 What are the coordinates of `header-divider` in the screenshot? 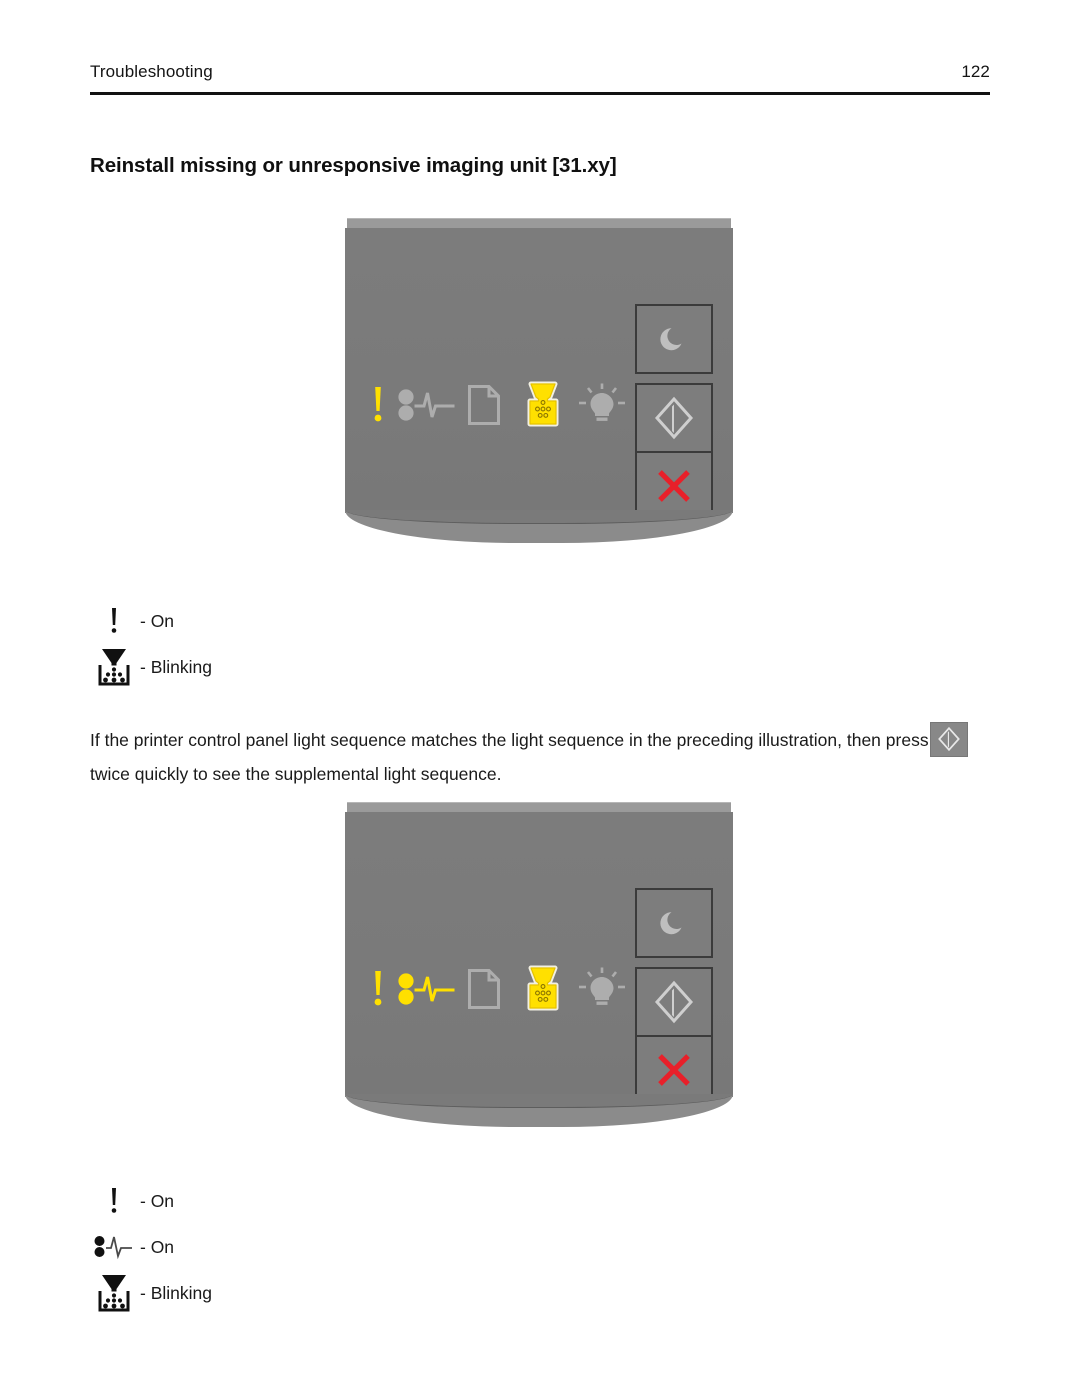 It's located at (540, 93).